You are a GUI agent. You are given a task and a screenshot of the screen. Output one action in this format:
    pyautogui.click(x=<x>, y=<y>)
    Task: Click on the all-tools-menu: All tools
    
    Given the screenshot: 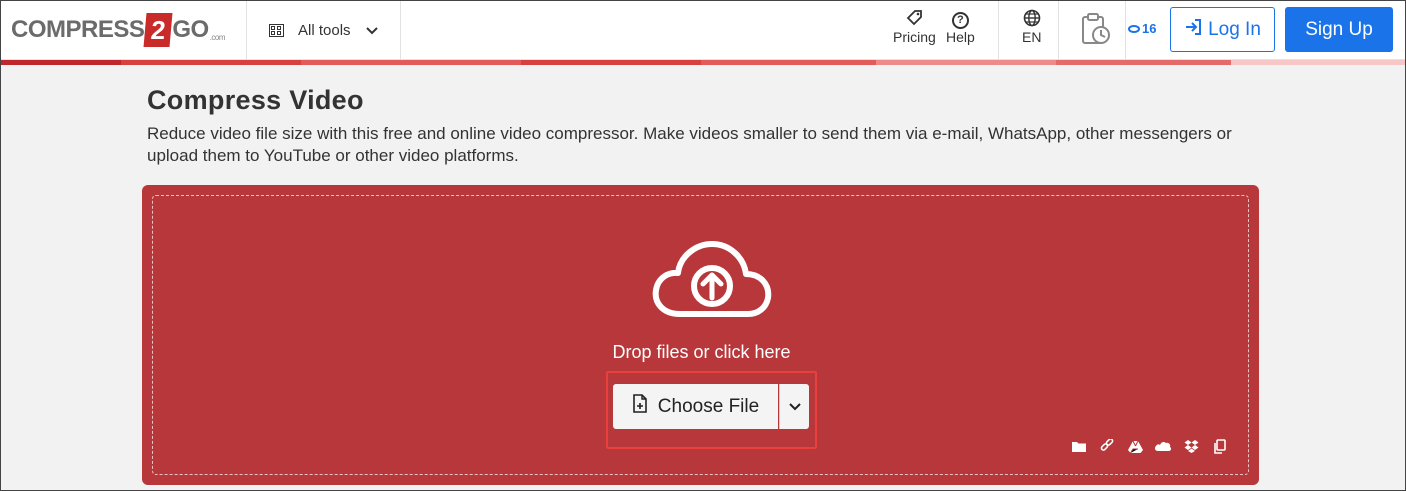 What is the action you would take?
    pyautogui.click(x=324, y=30)
    